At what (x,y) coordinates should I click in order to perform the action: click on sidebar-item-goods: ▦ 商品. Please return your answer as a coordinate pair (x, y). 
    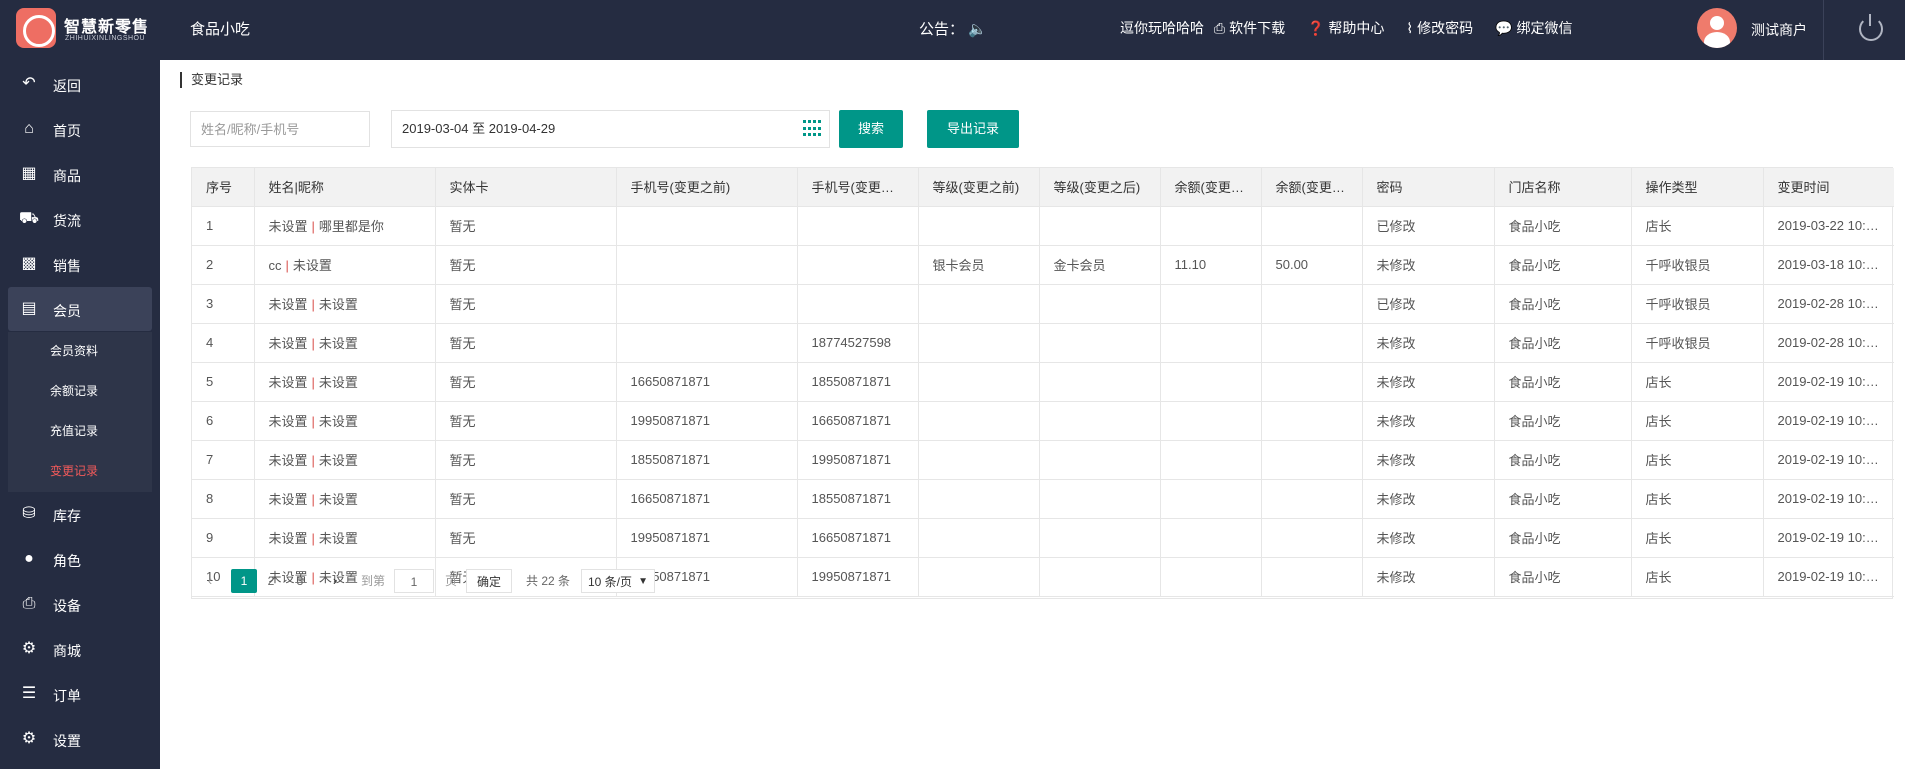
    Looking at the image, I should click on (80, 174).